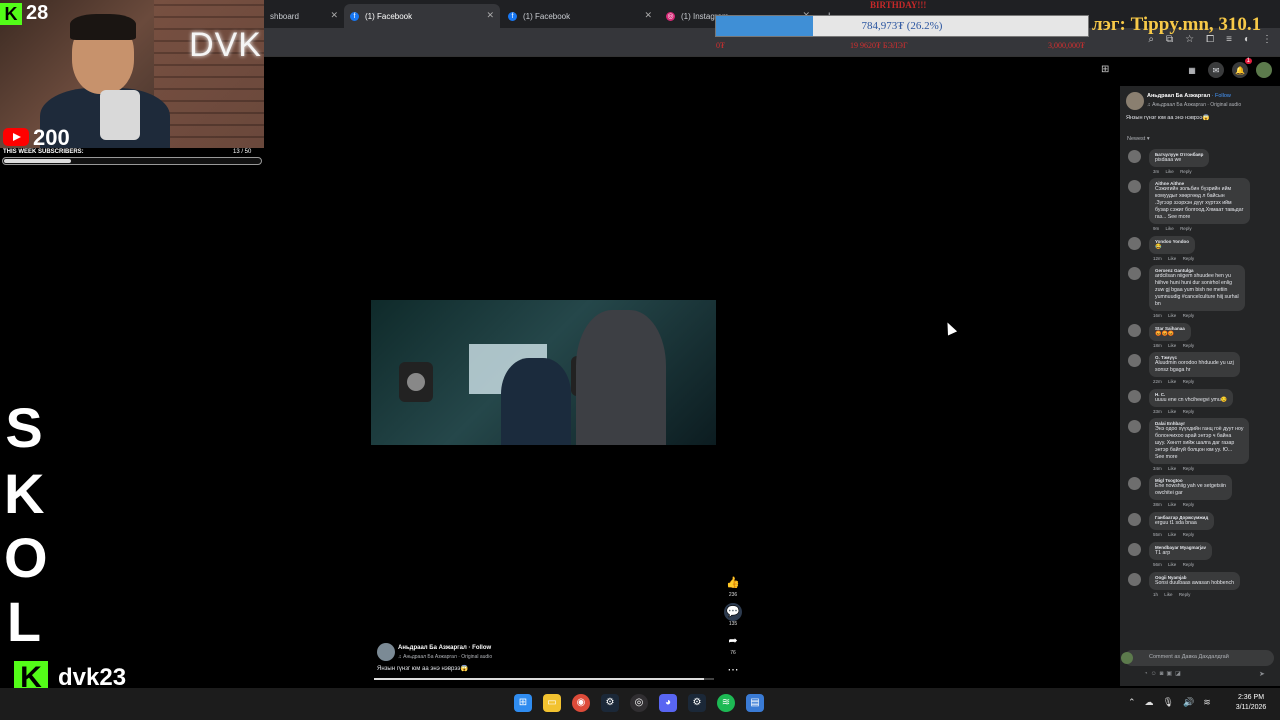  What do you see at coordinates (1207, 702) in the screenshot?
I see `wifi-icon: ≋` at bounding box center [1207, 702].